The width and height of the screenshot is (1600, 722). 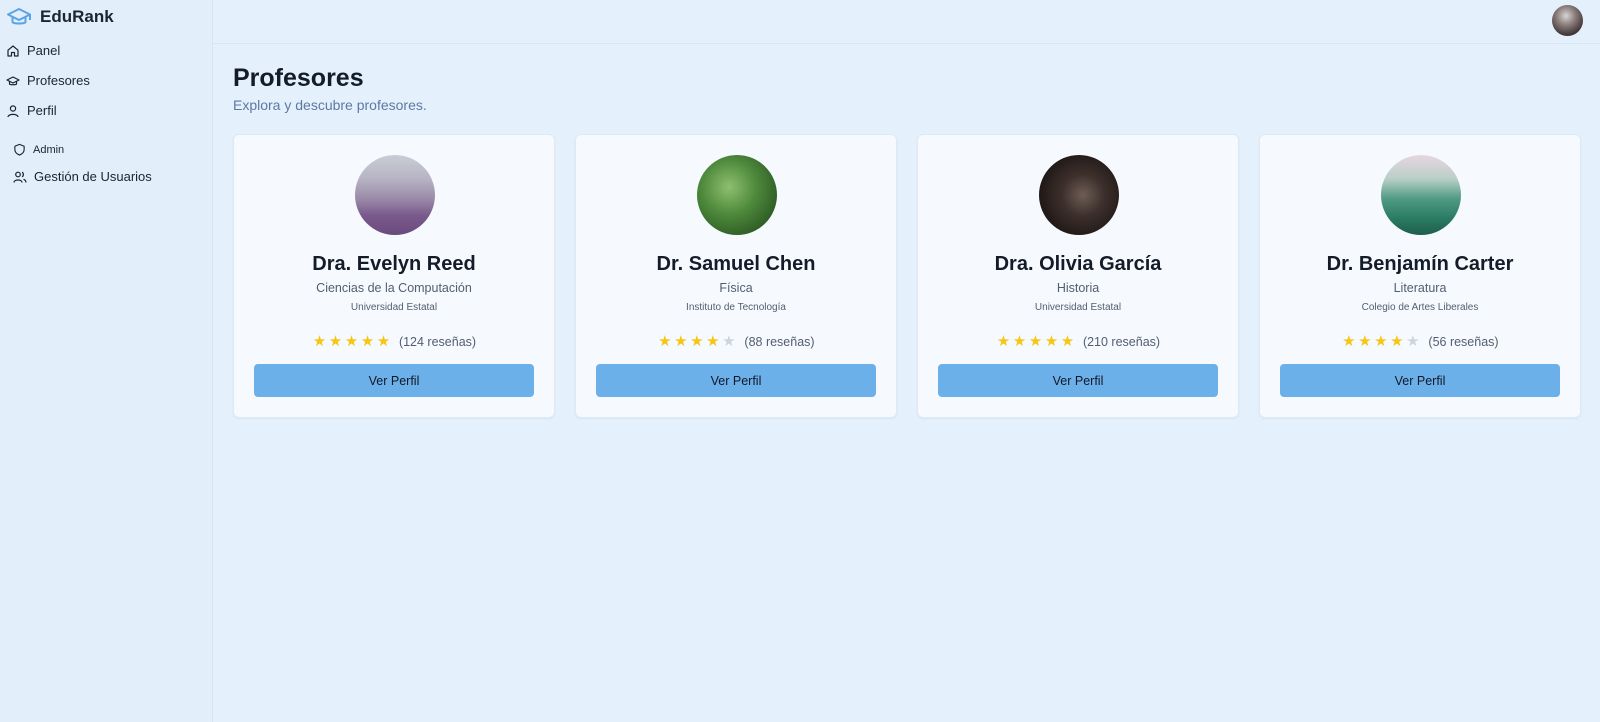 I want to click on brand-name: EduRank, so click(x=77, y=16).